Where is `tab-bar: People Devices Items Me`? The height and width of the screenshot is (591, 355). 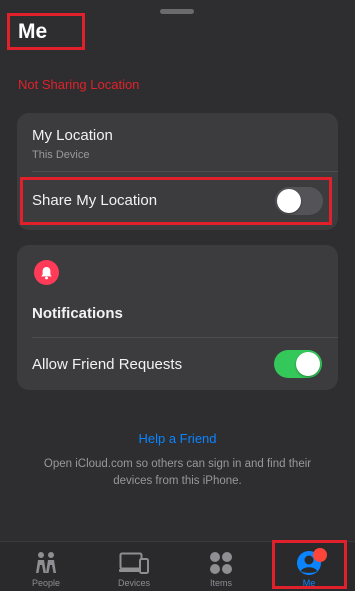 tab-bar: People Devices Items Me is located at coordinates (177, 566).